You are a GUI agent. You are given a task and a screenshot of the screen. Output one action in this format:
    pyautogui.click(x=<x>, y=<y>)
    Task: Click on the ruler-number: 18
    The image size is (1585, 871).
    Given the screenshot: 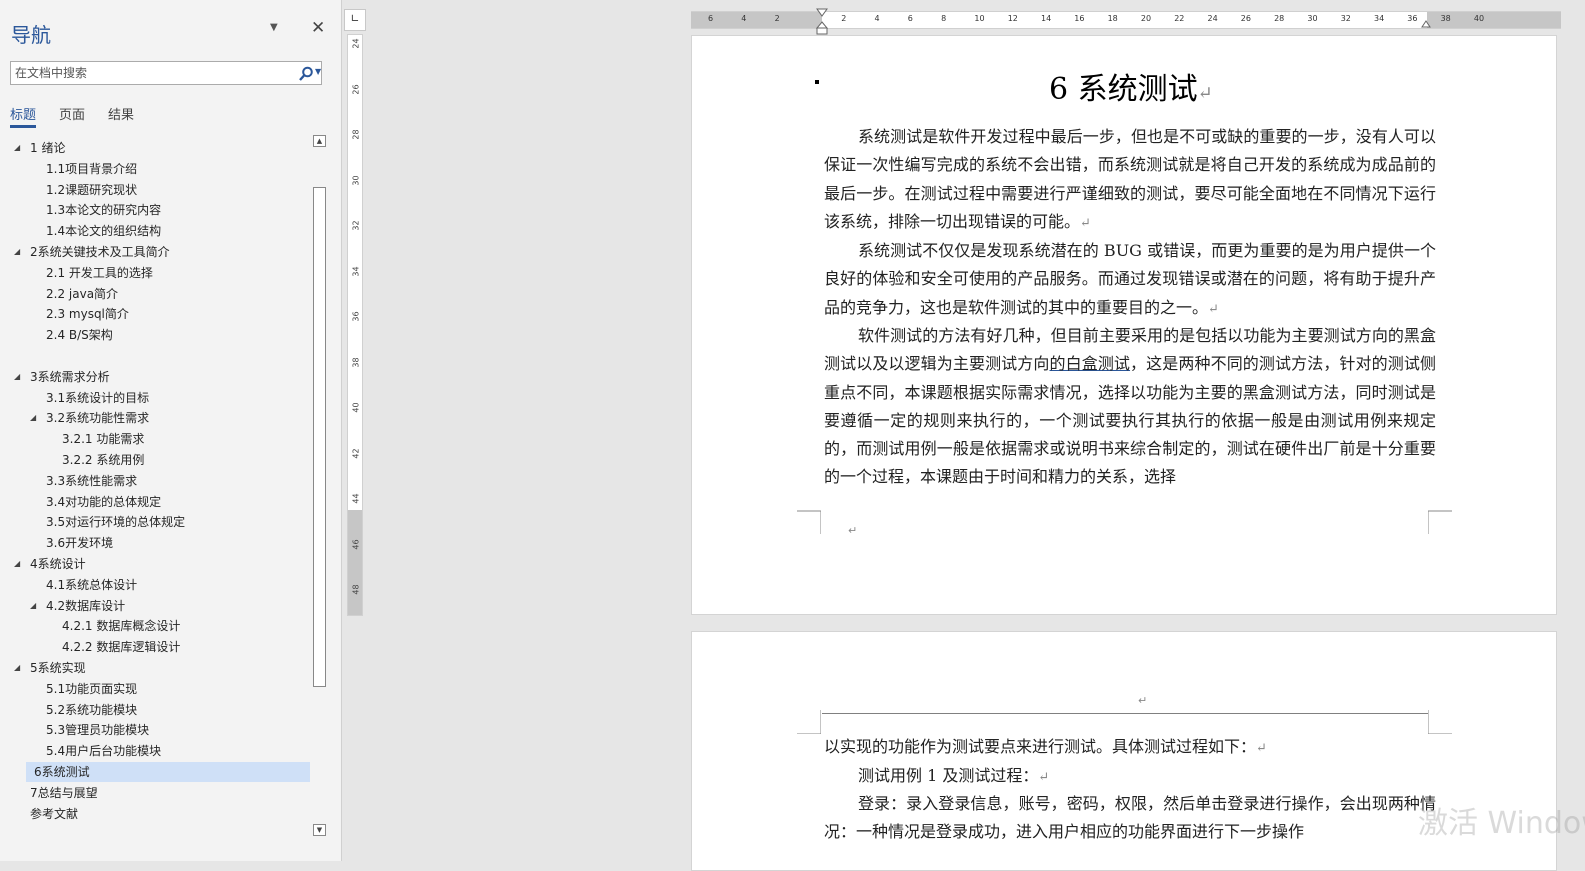 What is the action you would take?
    pyautogui.click(x=1112, y=18)
    